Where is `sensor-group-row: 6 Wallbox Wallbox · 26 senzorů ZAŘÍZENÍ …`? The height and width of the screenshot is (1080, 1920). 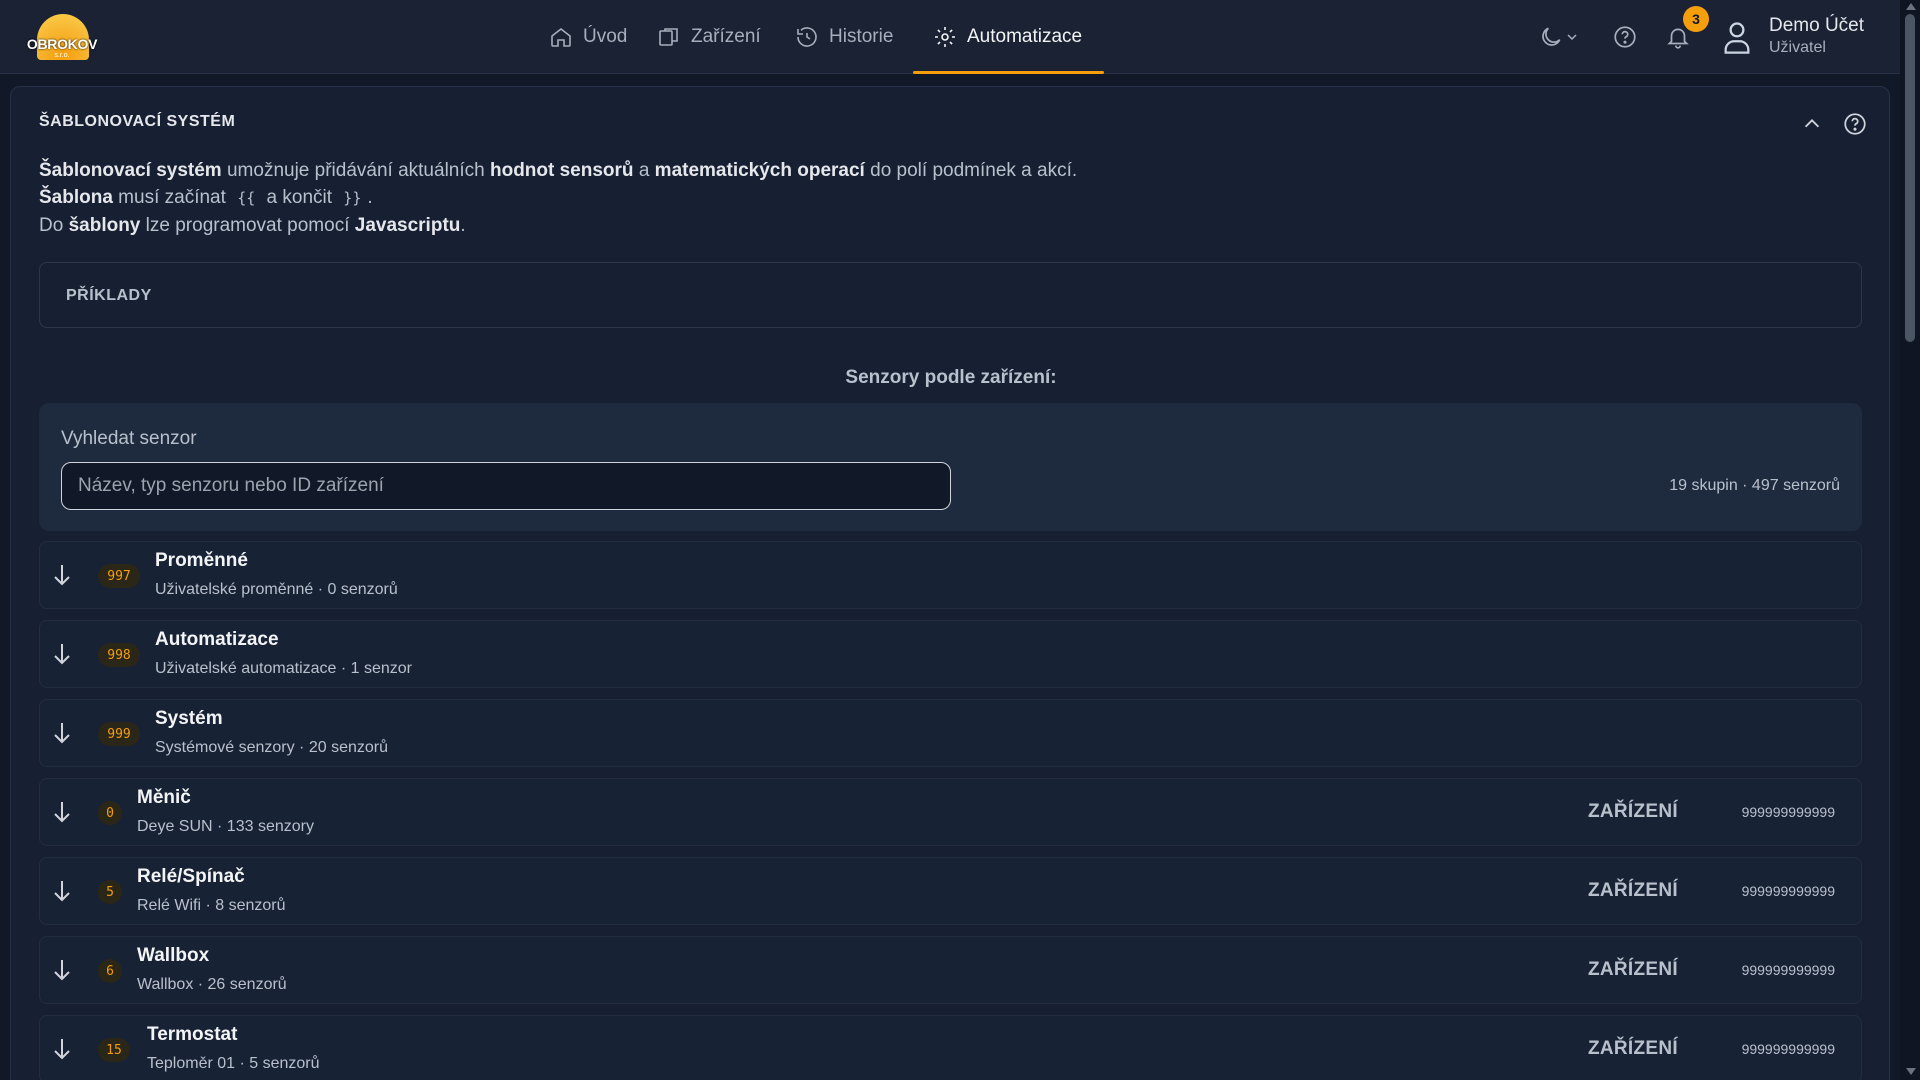
sensor-group-row: 6 Wallbox Wallbox · 26 senzorů ZAŘÍZENÍ … is located at coordinates (950, 970).